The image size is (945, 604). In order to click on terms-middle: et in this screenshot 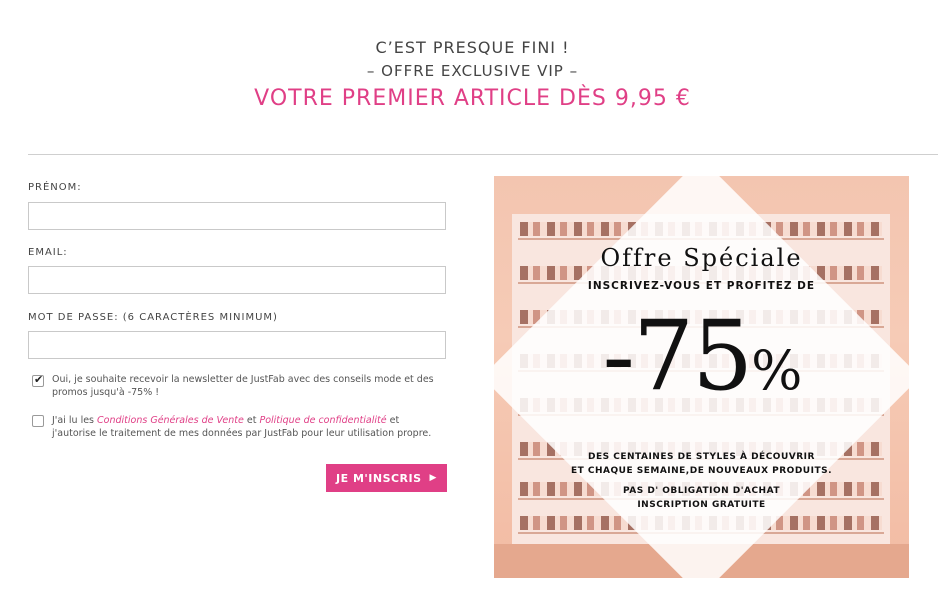, I will do `click(251, 420)`.